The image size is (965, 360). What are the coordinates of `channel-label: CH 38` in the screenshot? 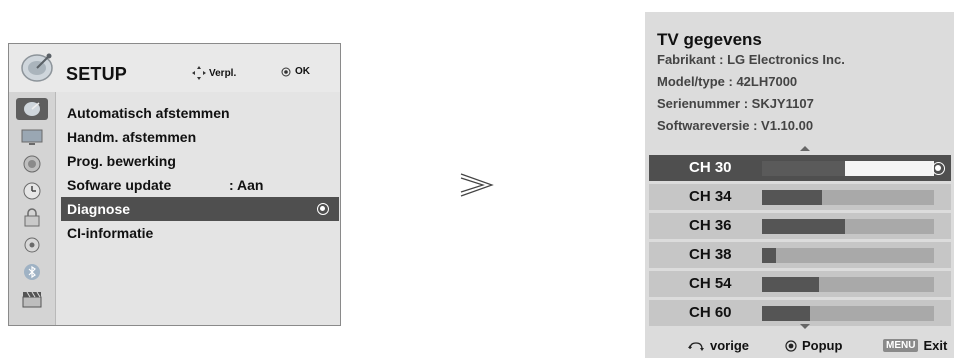 It's located at (710, 254).